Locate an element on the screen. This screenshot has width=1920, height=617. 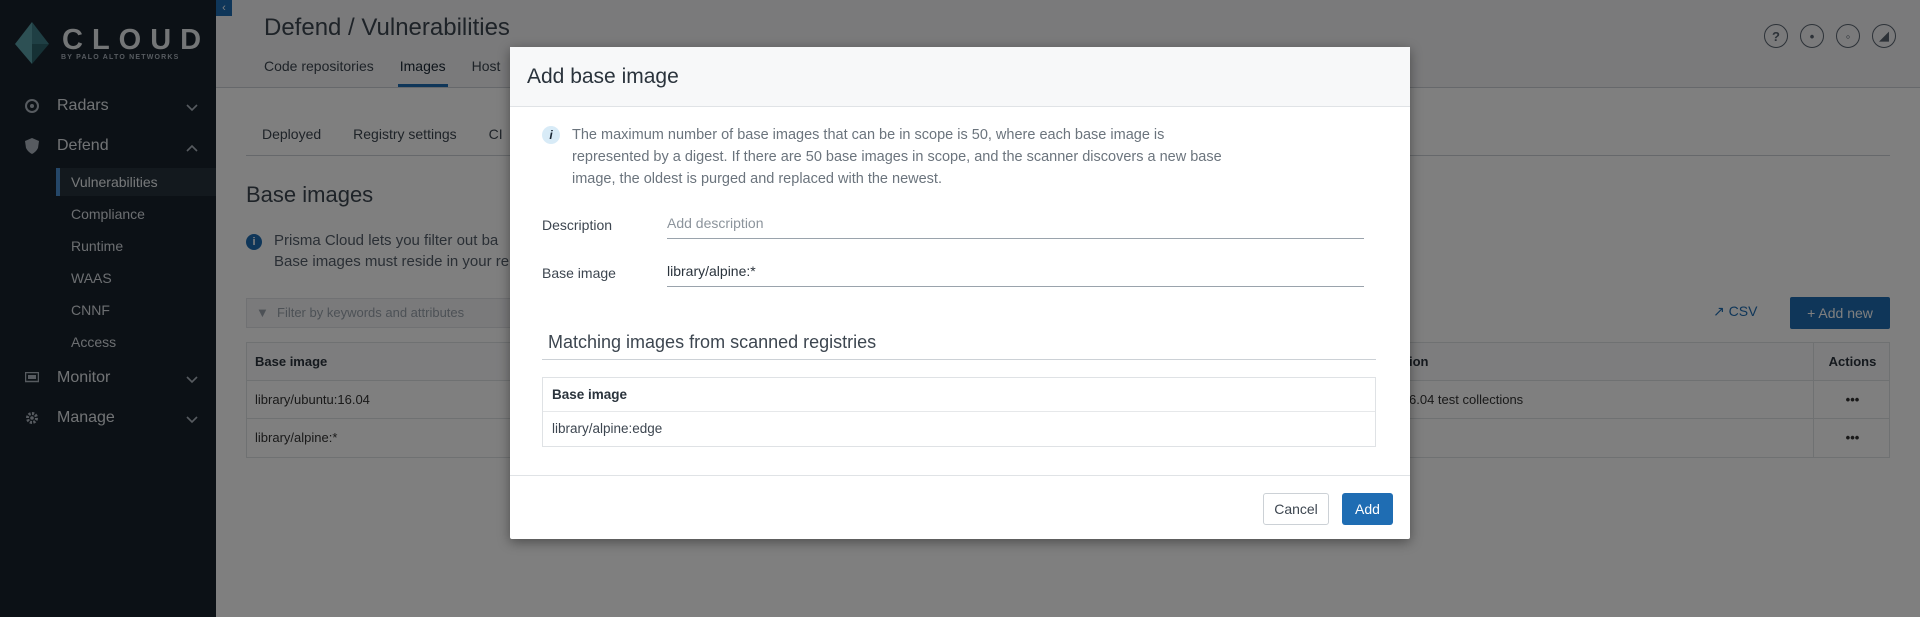
table-row: library/alpine:edge is located at coordinates (607, 428).